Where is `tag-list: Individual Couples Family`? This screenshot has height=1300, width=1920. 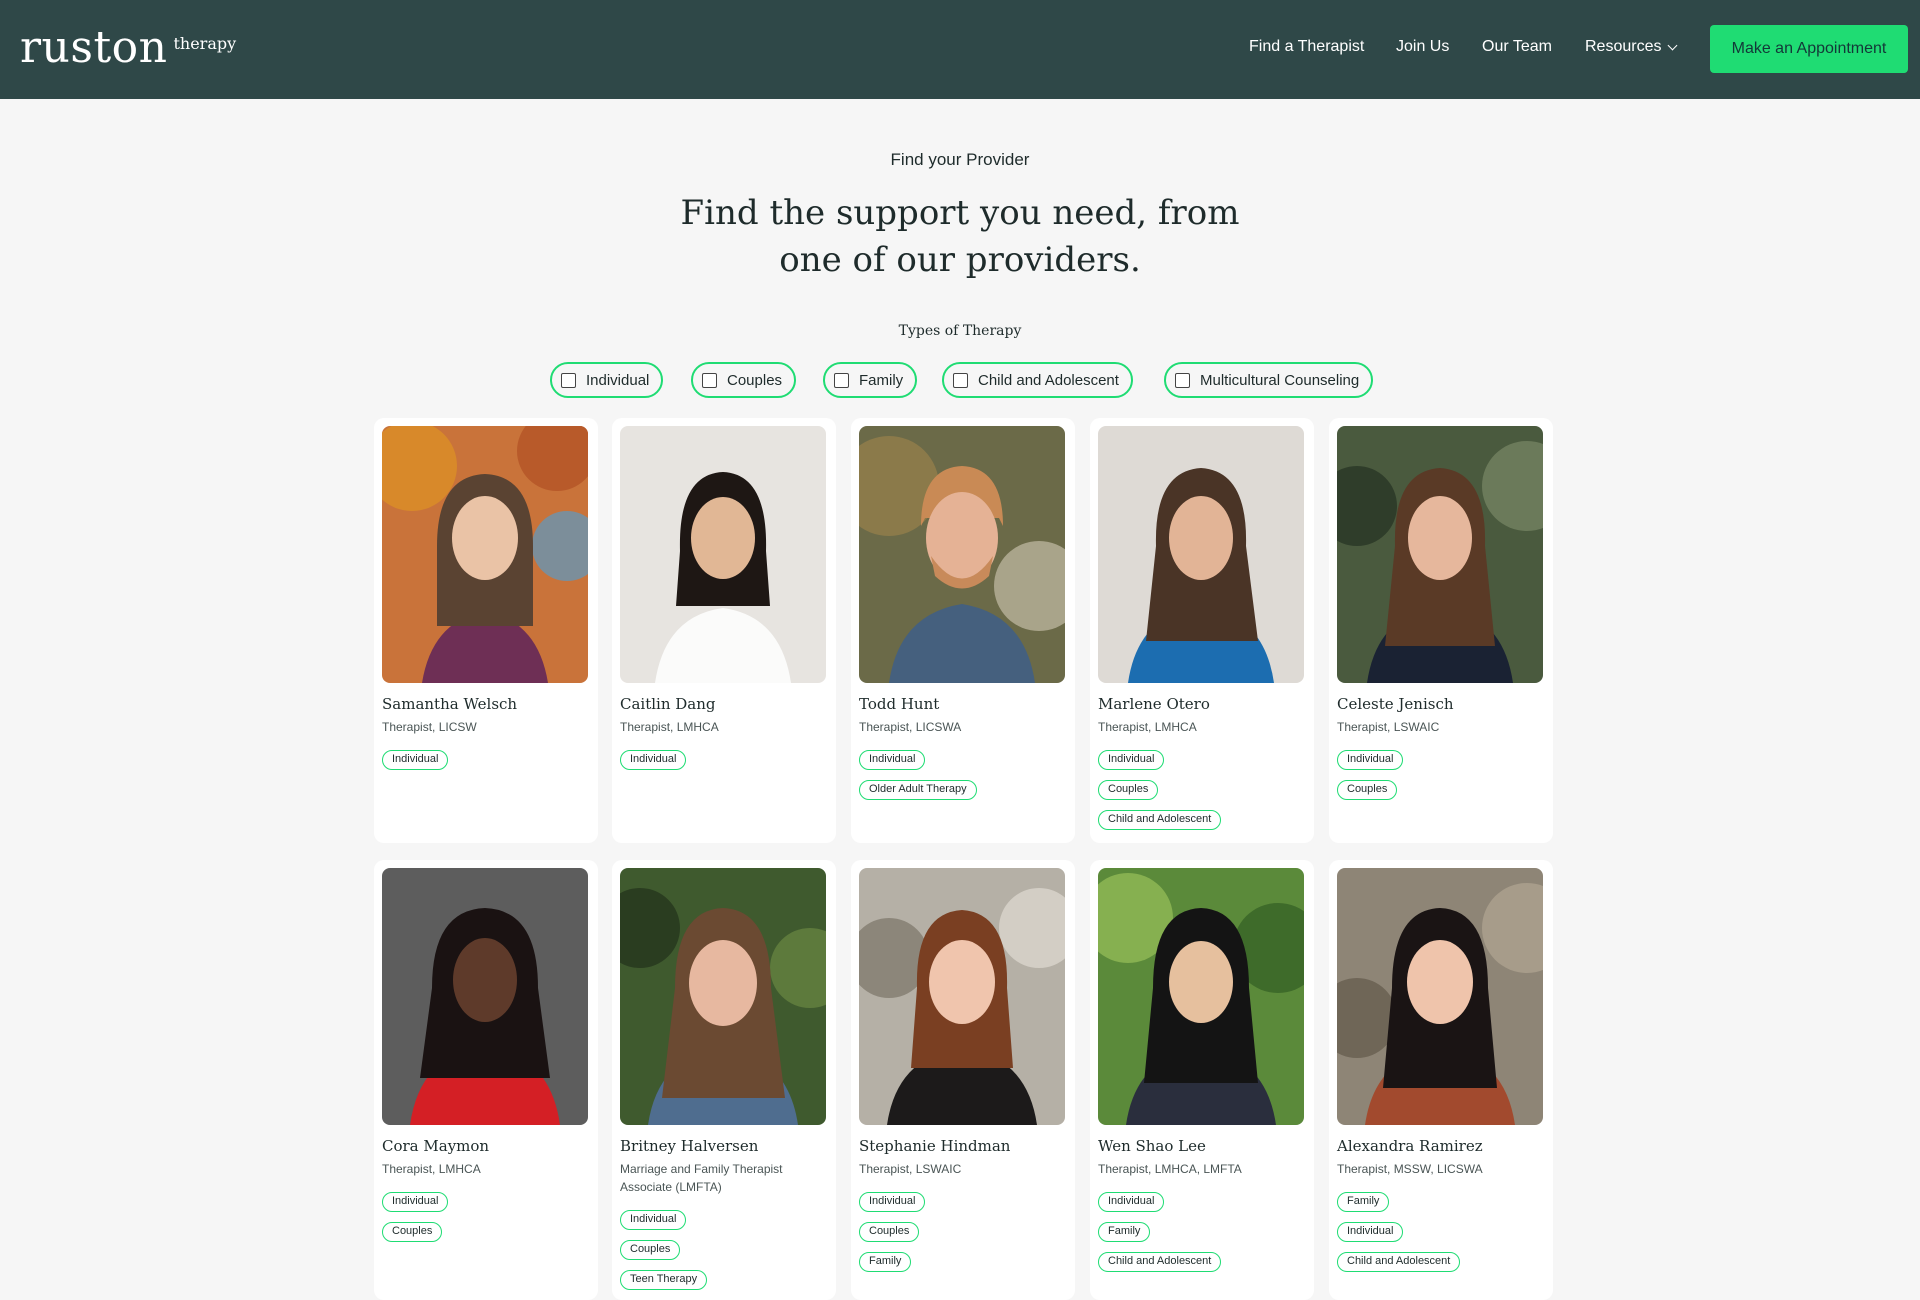 tag-list: Individual Couples Family is located at coordinates (892, 1232).